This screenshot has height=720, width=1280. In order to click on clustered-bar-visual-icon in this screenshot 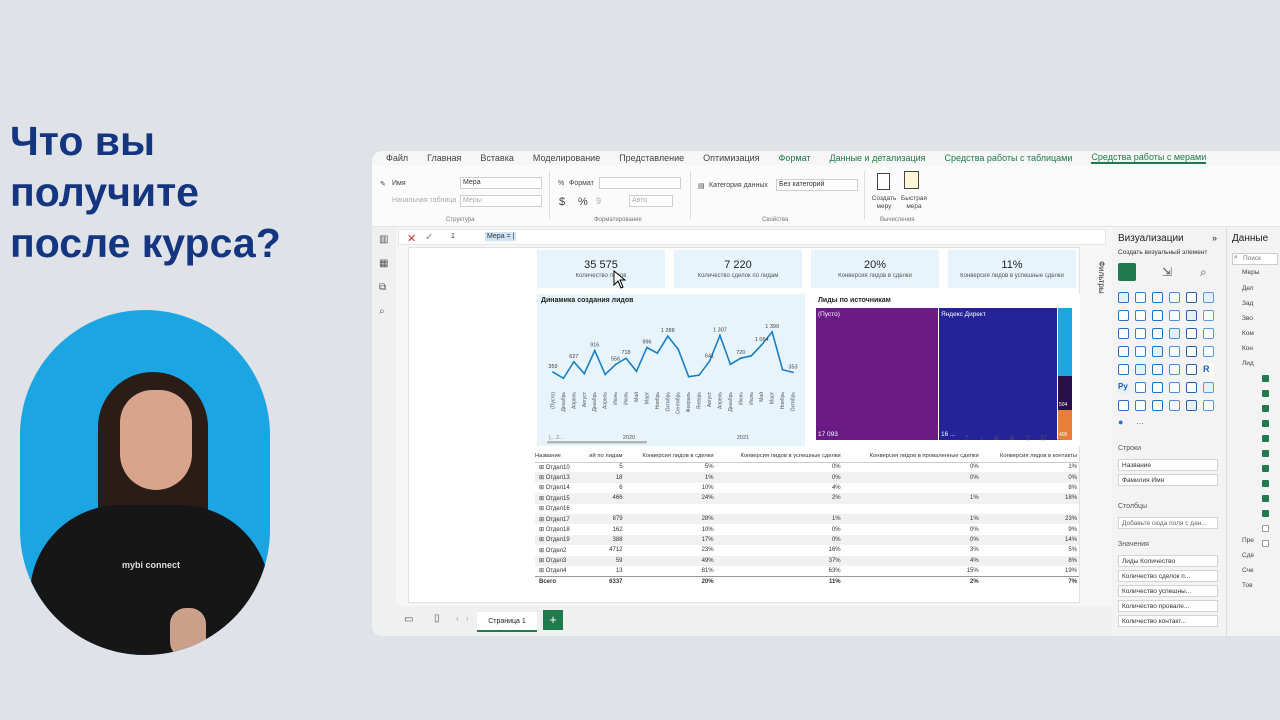, I will do `click(1157, 297)`.